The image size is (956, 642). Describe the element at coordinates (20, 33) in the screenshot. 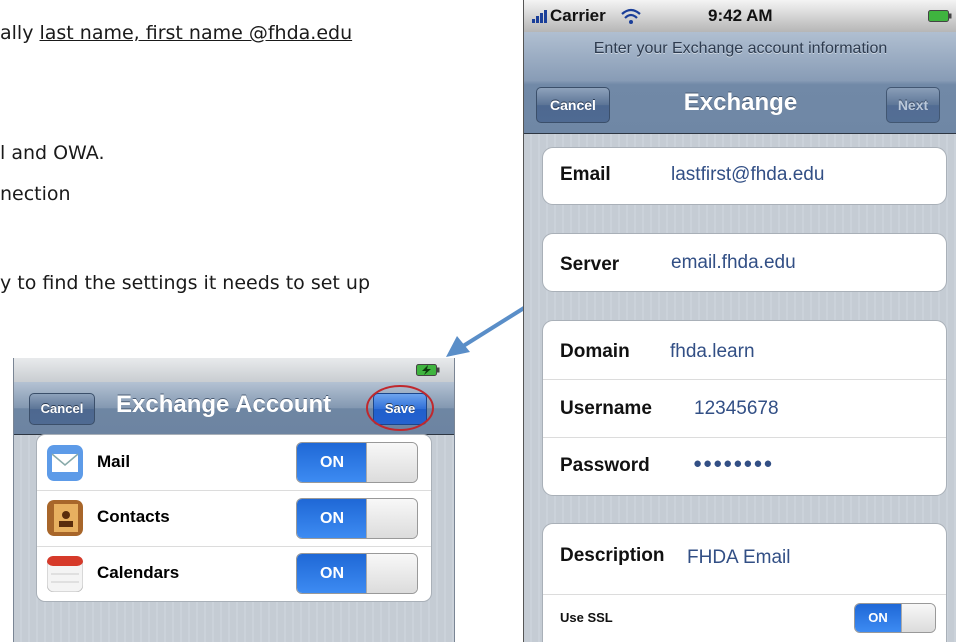

I see `doc-line-1-text: ally` at that location.